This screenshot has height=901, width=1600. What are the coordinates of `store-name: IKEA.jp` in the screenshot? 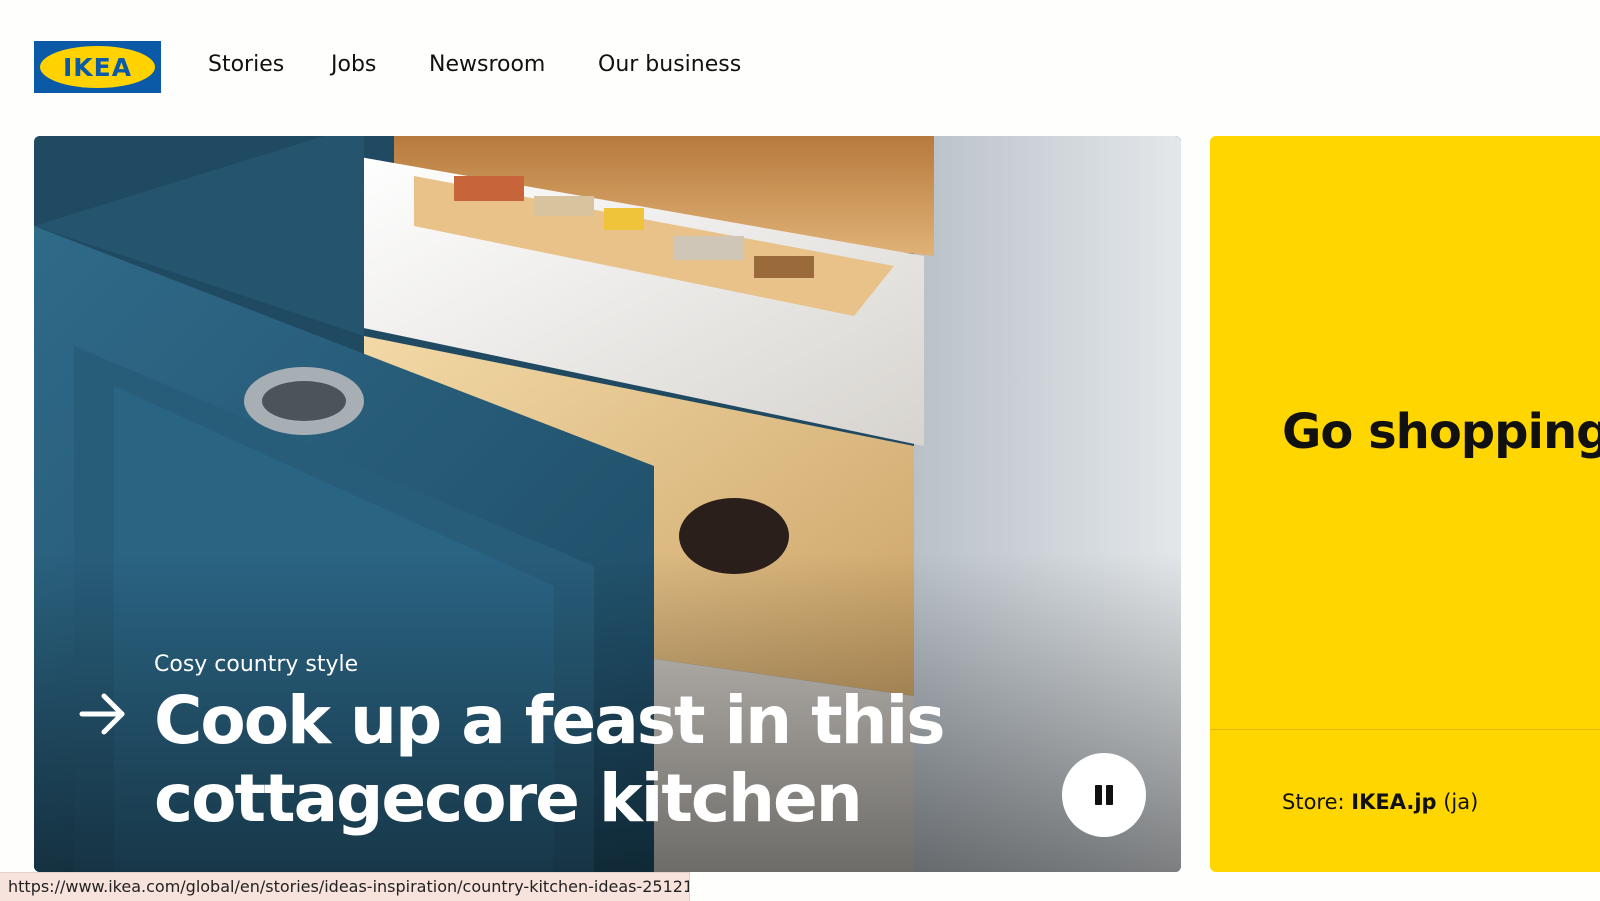 It's located at (1394, 802).